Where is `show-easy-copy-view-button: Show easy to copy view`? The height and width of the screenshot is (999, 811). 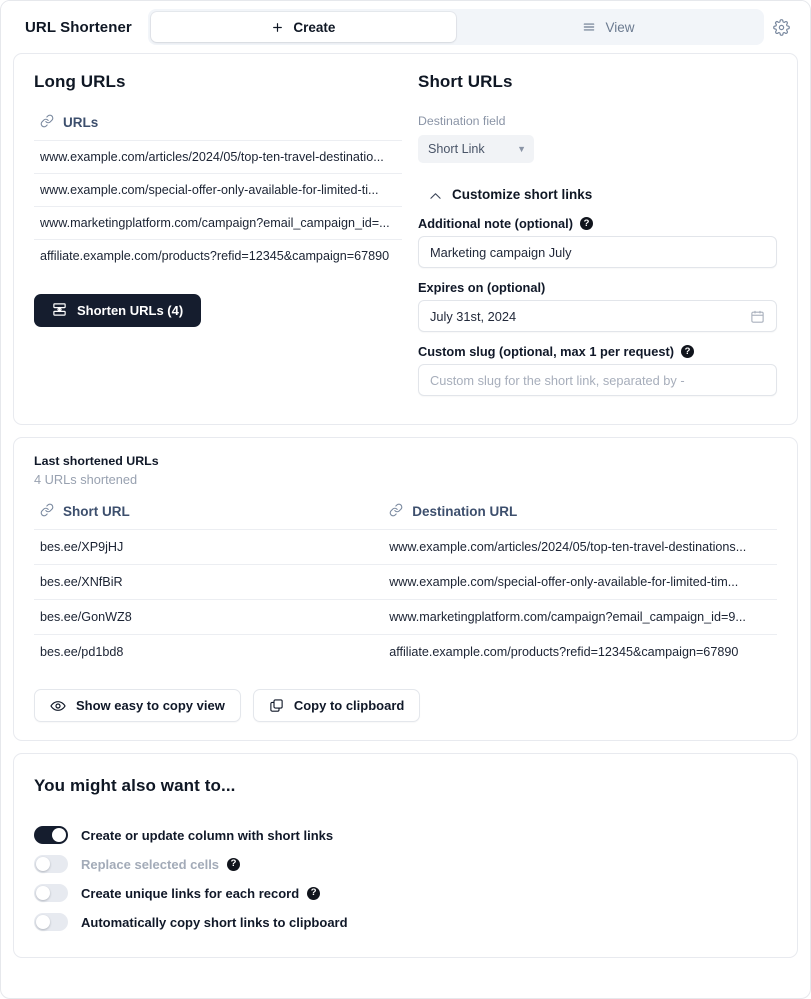
show-easy-copy-view-button: Show easy to copy view is located at coordinates (137, 705).